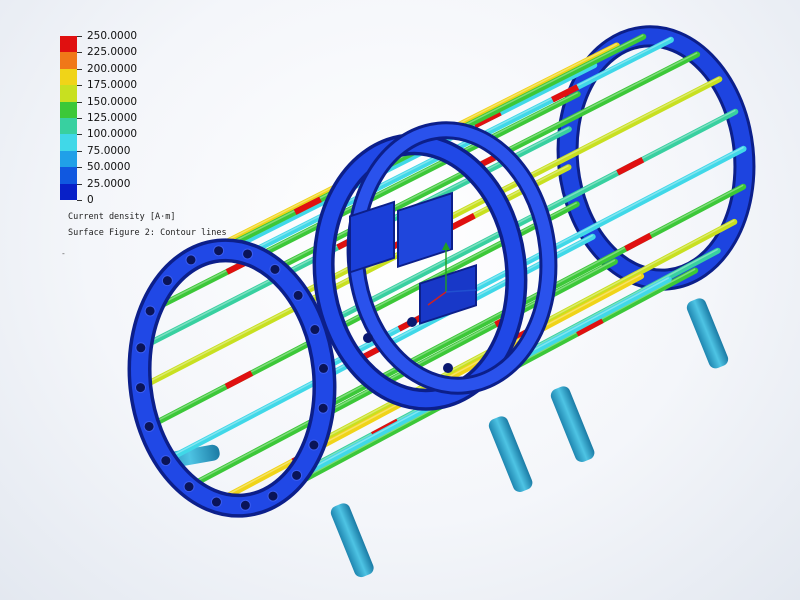 Image resolution: width=800 pixels, height=600 pixels. I want to click on legend-tick-label: 175.0000, so click(112, 85).